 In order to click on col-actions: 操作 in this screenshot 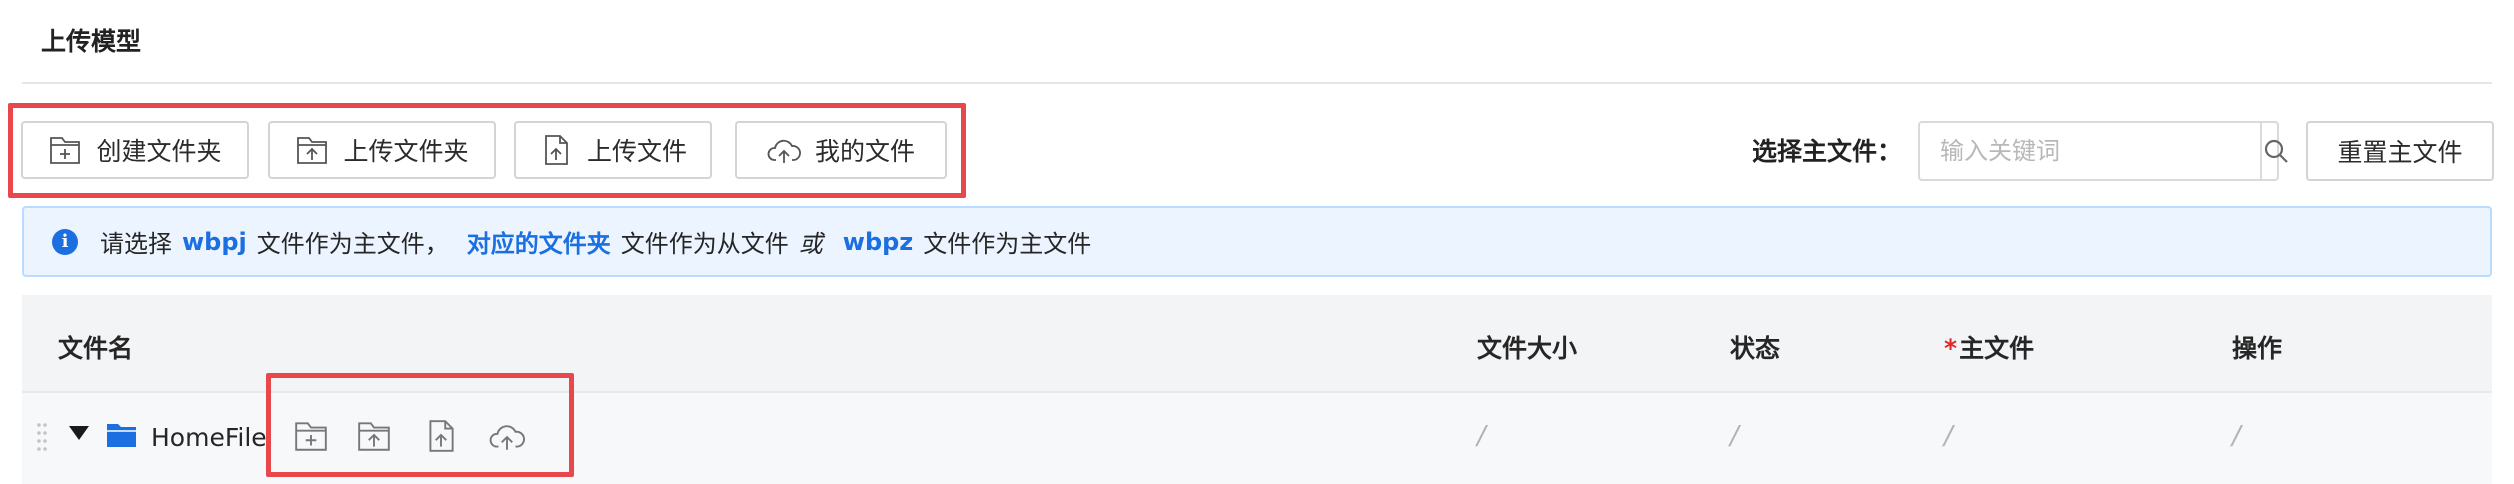, I will do `click(2257, 348)`.